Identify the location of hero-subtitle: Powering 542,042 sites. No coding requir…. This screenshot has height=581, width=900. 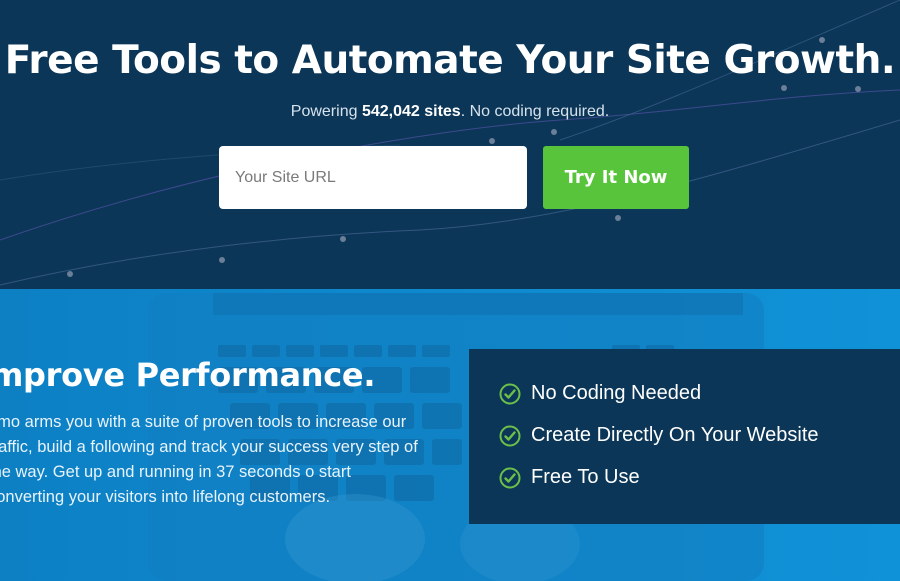
(450, 112).